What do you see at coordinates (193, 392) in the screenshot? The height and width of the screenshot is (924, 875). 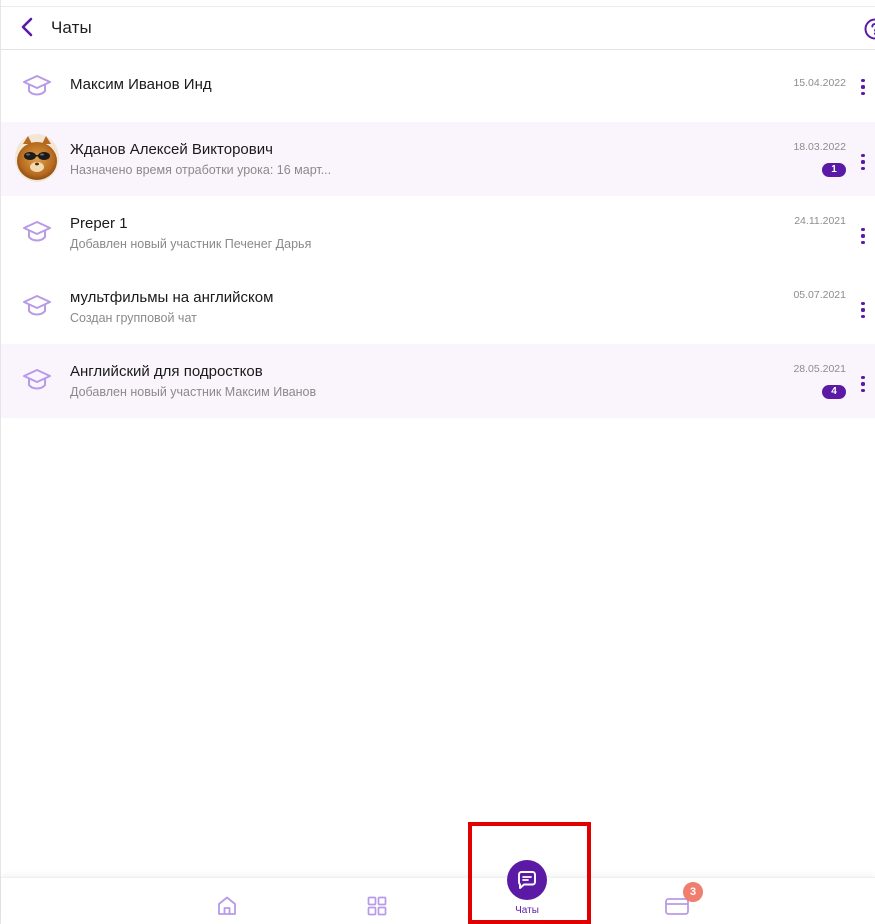 I see `chat-last-message: Добавлен новый участник Максим Иванов` at bounding box center [193, 392].